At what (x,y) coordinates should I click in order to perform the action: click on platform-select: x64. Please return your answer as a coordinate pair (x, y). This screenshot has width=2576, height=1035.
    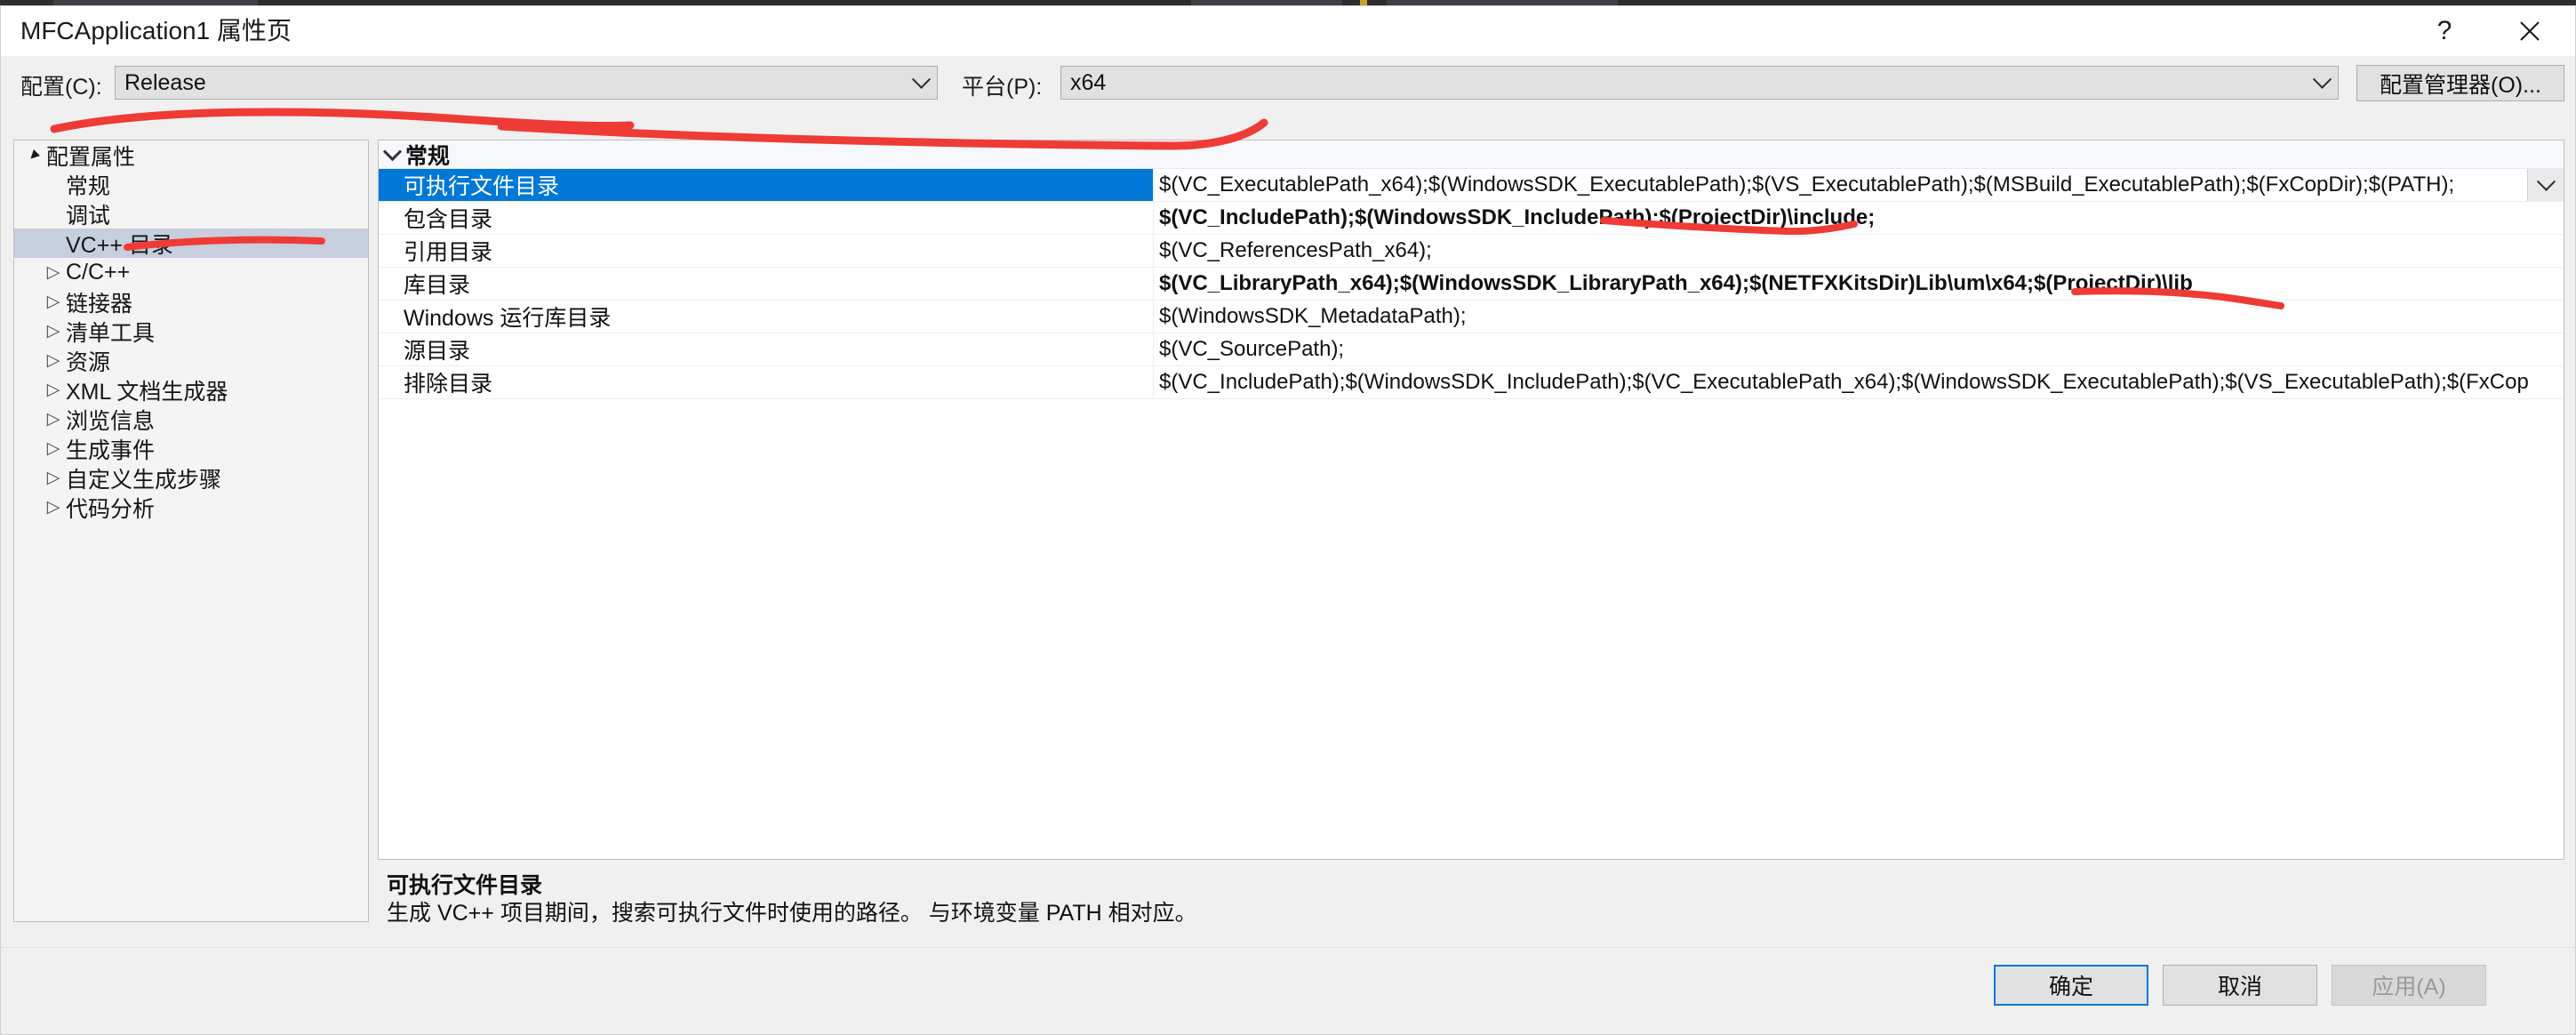
    Looking at the image, I should click on (1699, 83).